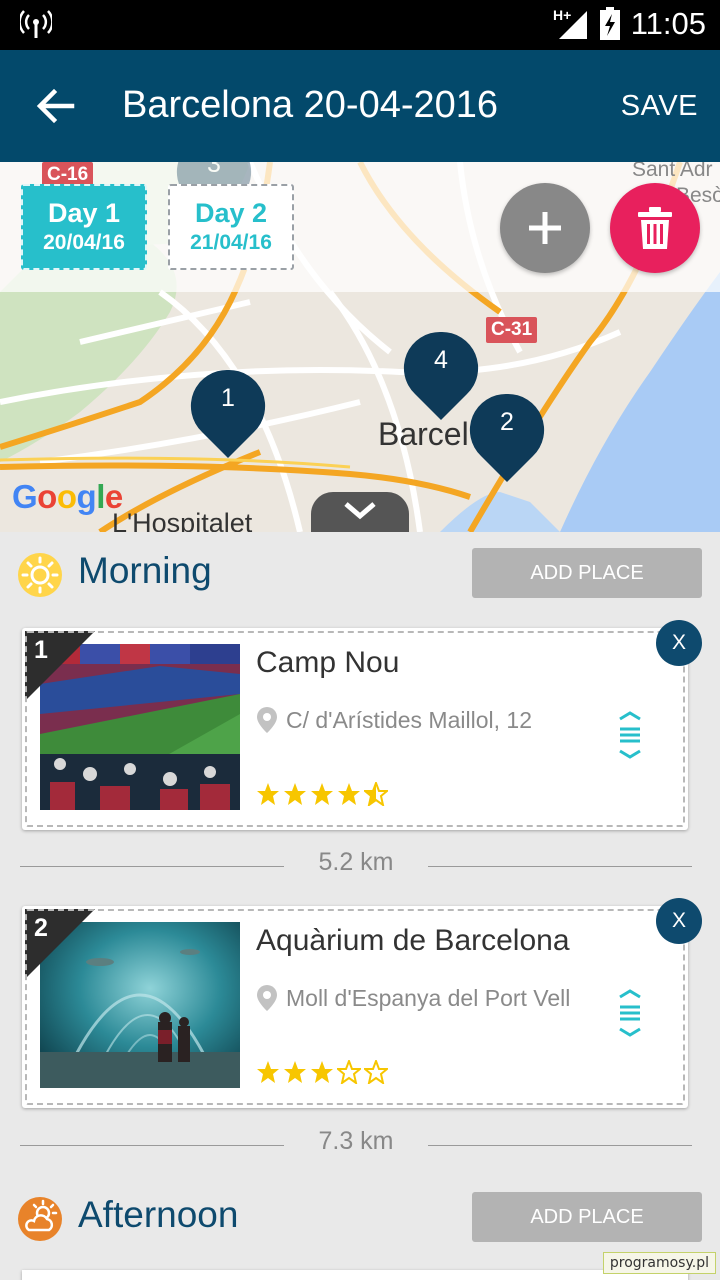 This screenshot has height=1280, width=720. I want to click on map-pin-4: 4, so click(441, 376).